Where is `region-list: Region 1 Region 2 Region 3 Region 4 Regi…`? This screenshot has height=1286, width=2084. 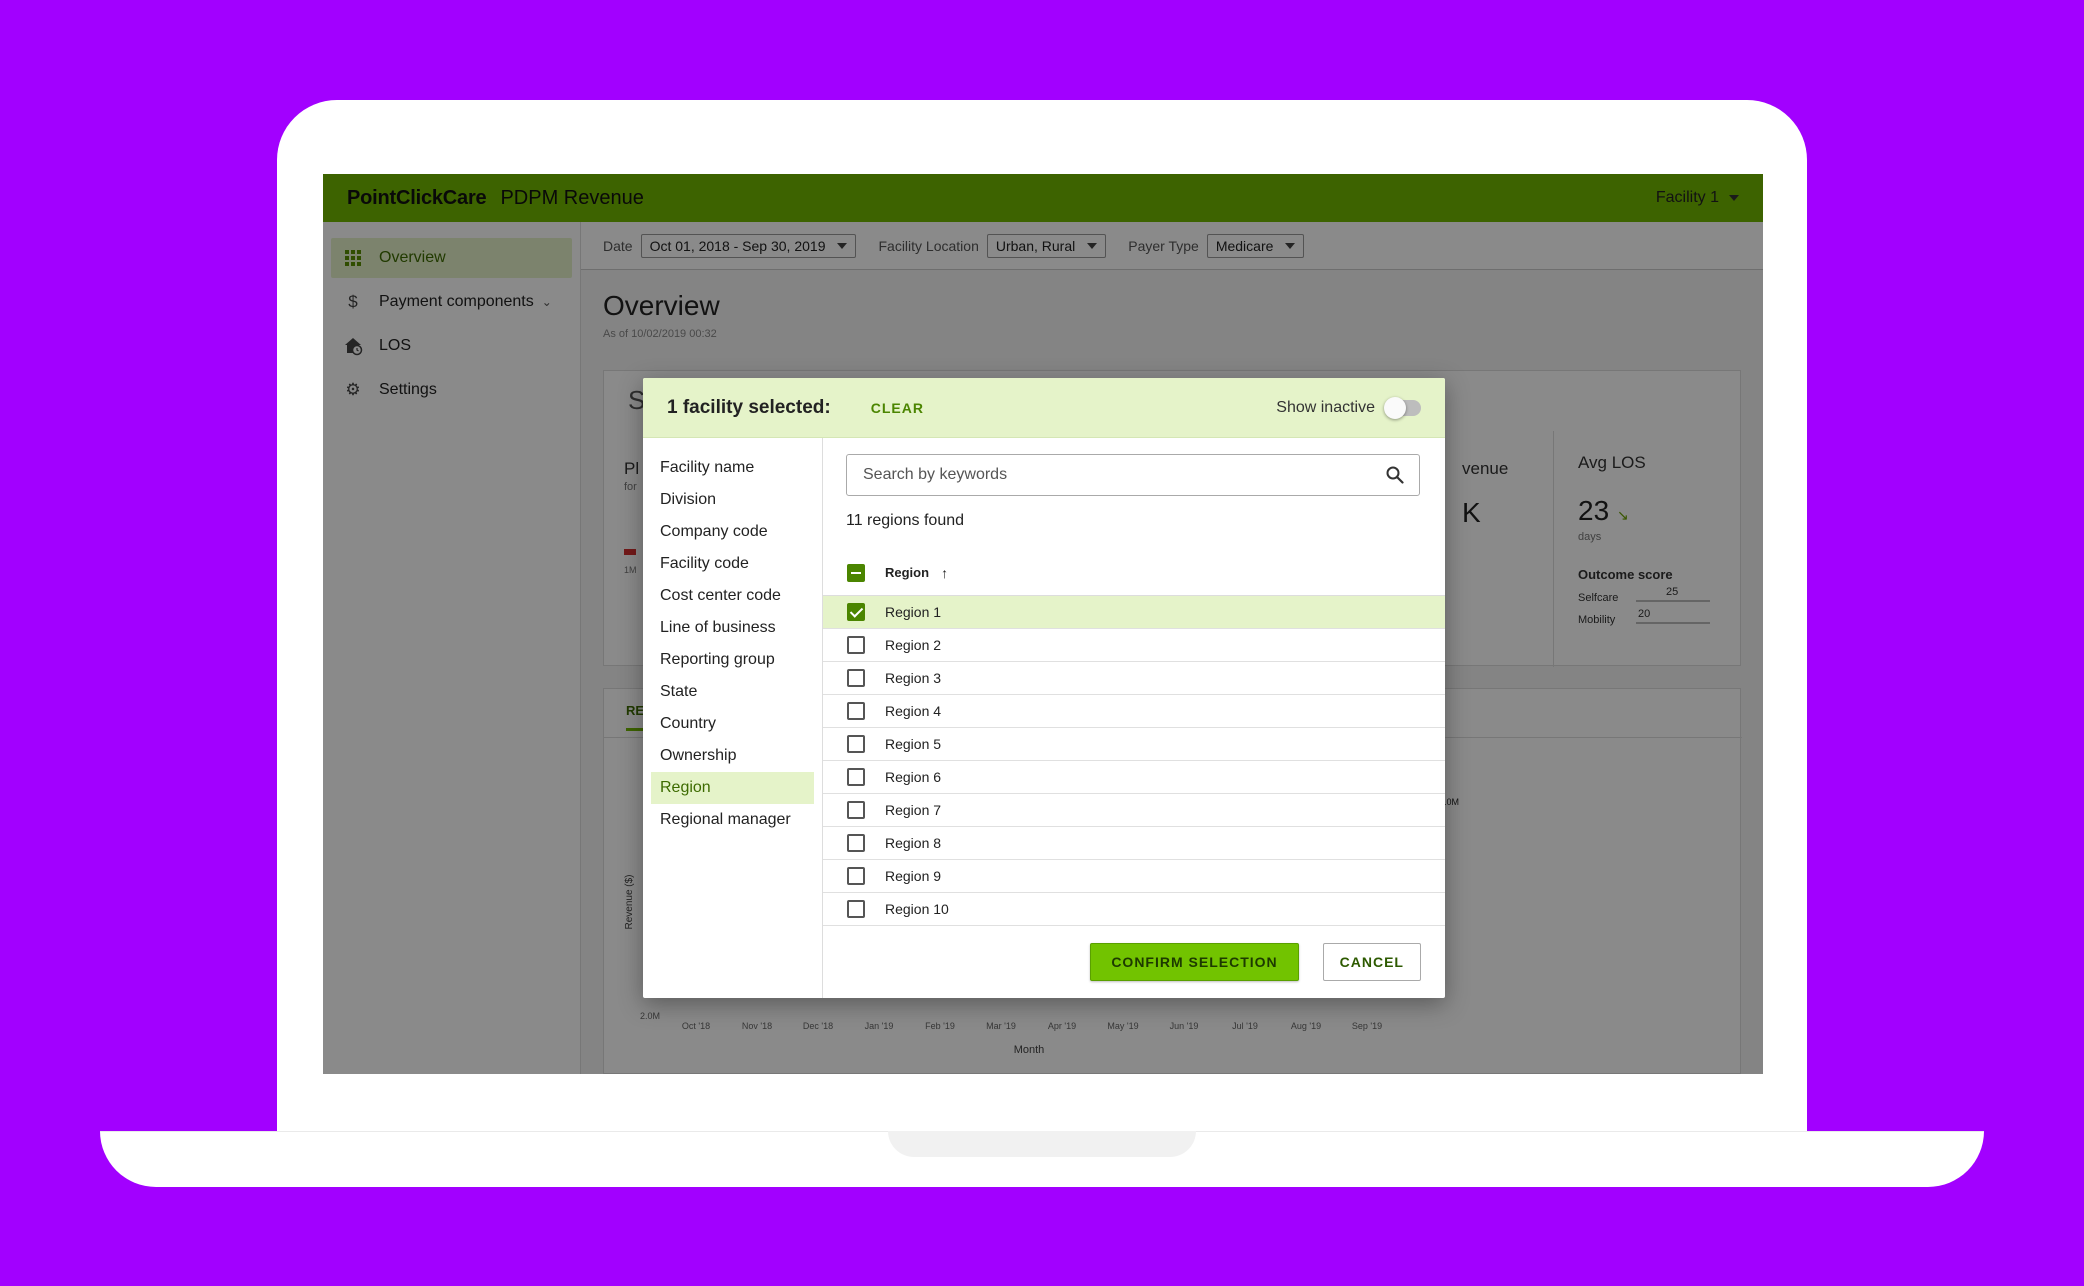
region-list: Region 1 Region 2 Region 3 Region 4 Regi… is located at coordinates (1134, 761).